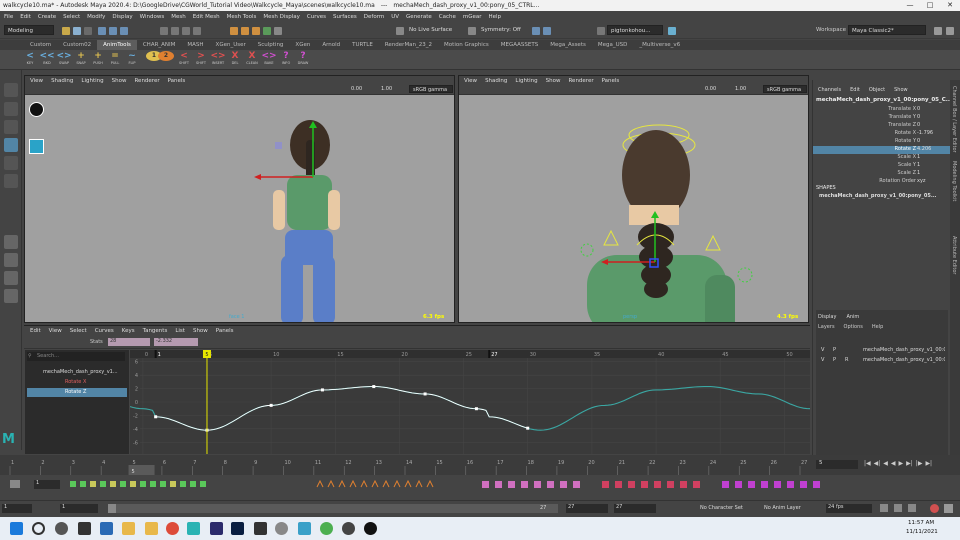 The height and width of the screenshot is (540, 960). Describe the element at coordinates (431, 89) in the screenshot. I see `colorspace-dropdown: sRGB gamma` at that location.